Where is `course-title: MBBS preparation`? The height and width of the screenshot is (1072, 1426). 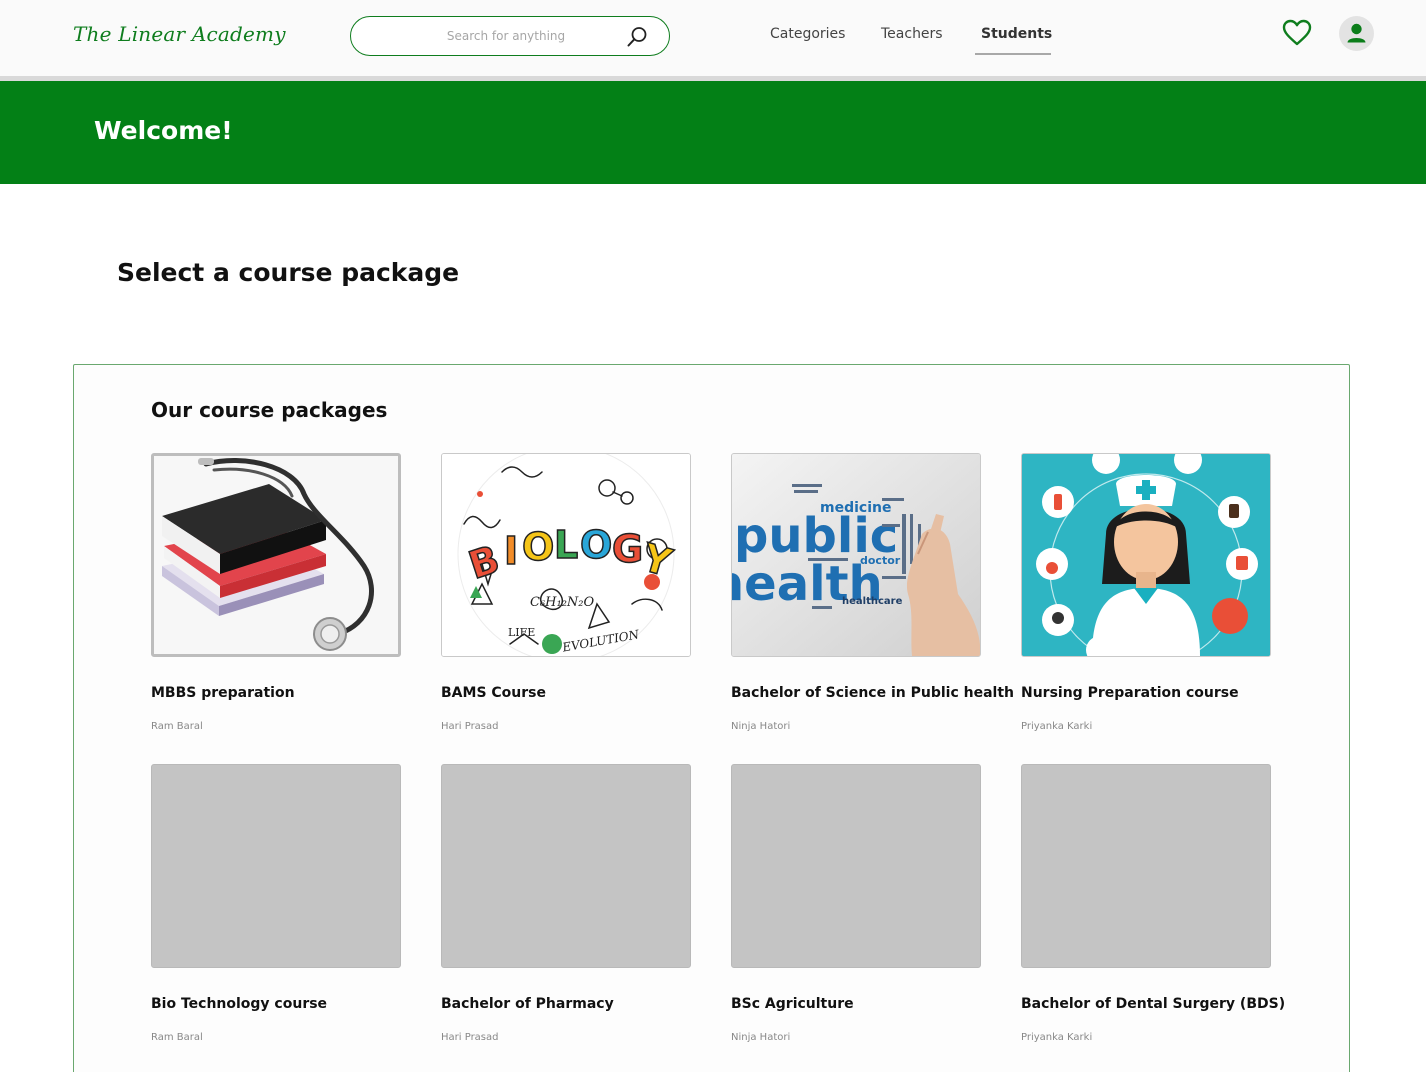 course-title: MBBS preparation is located at coordinates (223, 693).